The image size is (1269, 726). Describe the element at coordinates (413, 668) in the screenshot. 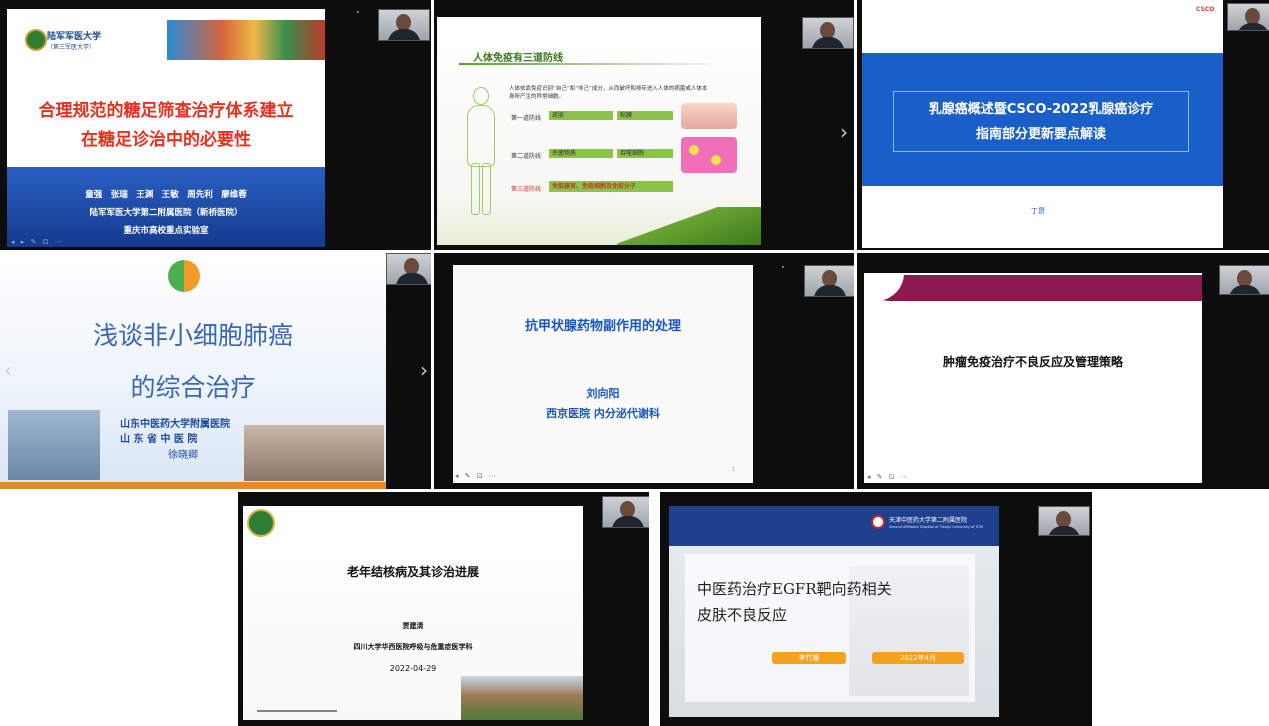

I see `date: 2022-04-29` at that location.